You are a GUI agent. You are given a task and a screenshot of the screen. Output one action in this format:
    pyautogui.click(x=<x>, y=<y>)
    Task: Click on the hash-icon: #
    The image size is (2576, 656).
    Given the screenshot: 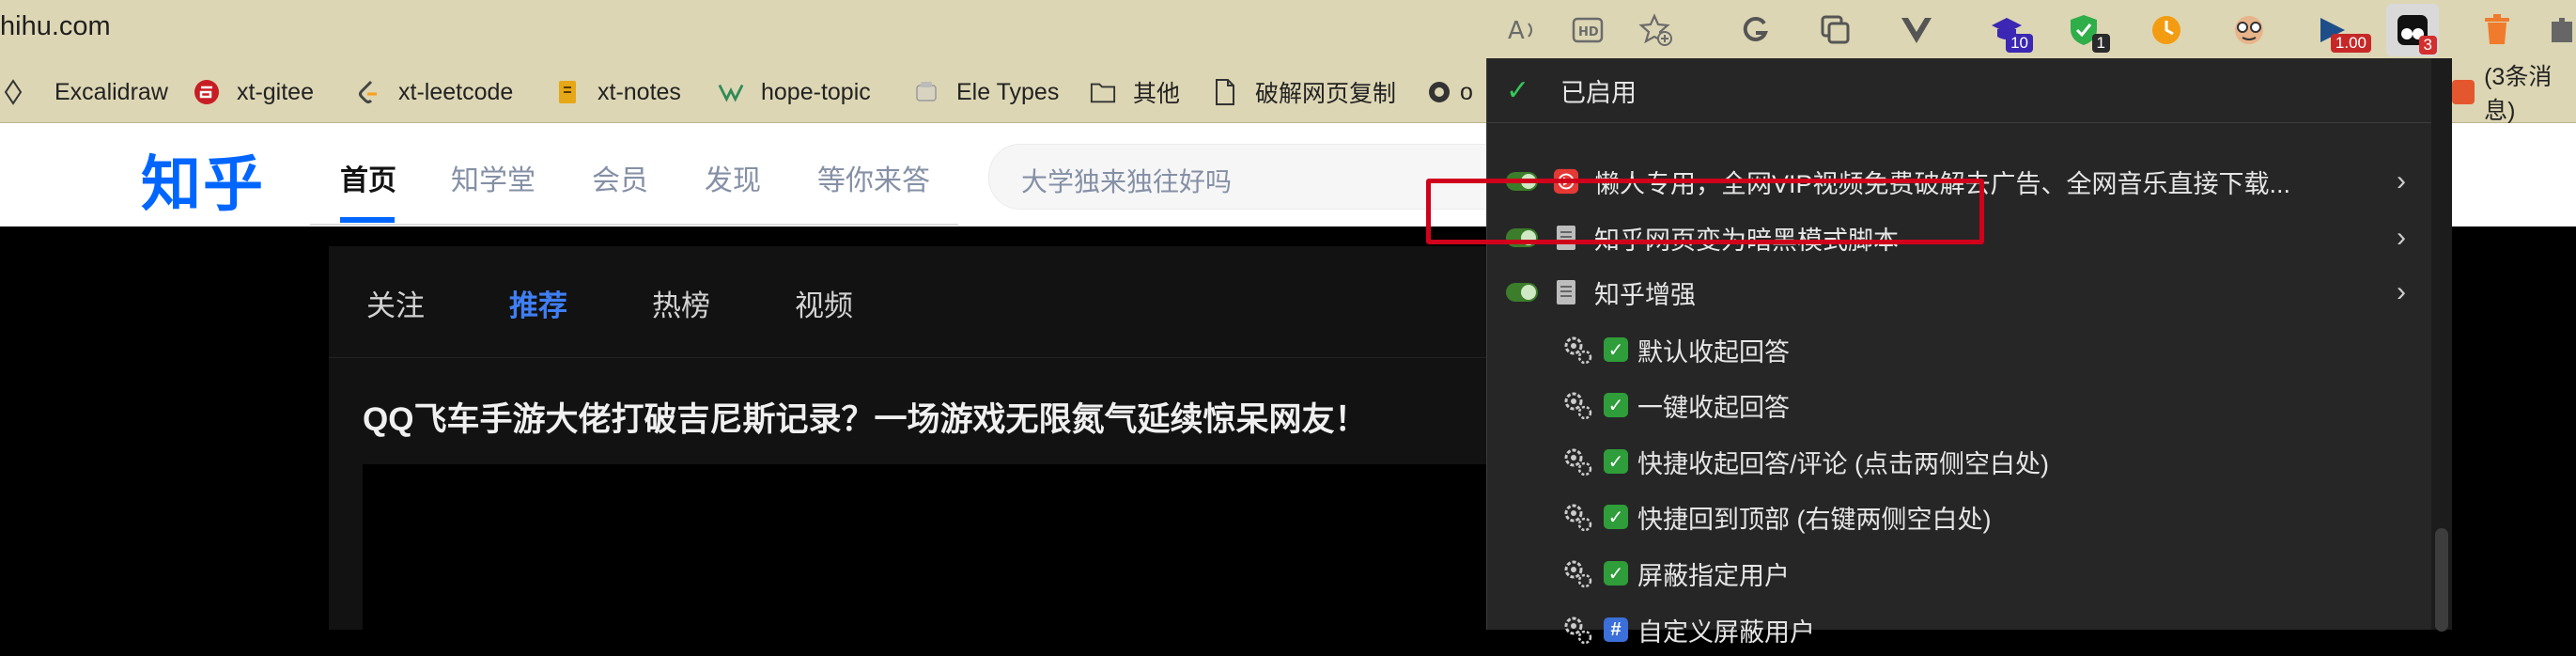 What is the action you would take?
    pyautogui.click(x=1616, y=629)
    